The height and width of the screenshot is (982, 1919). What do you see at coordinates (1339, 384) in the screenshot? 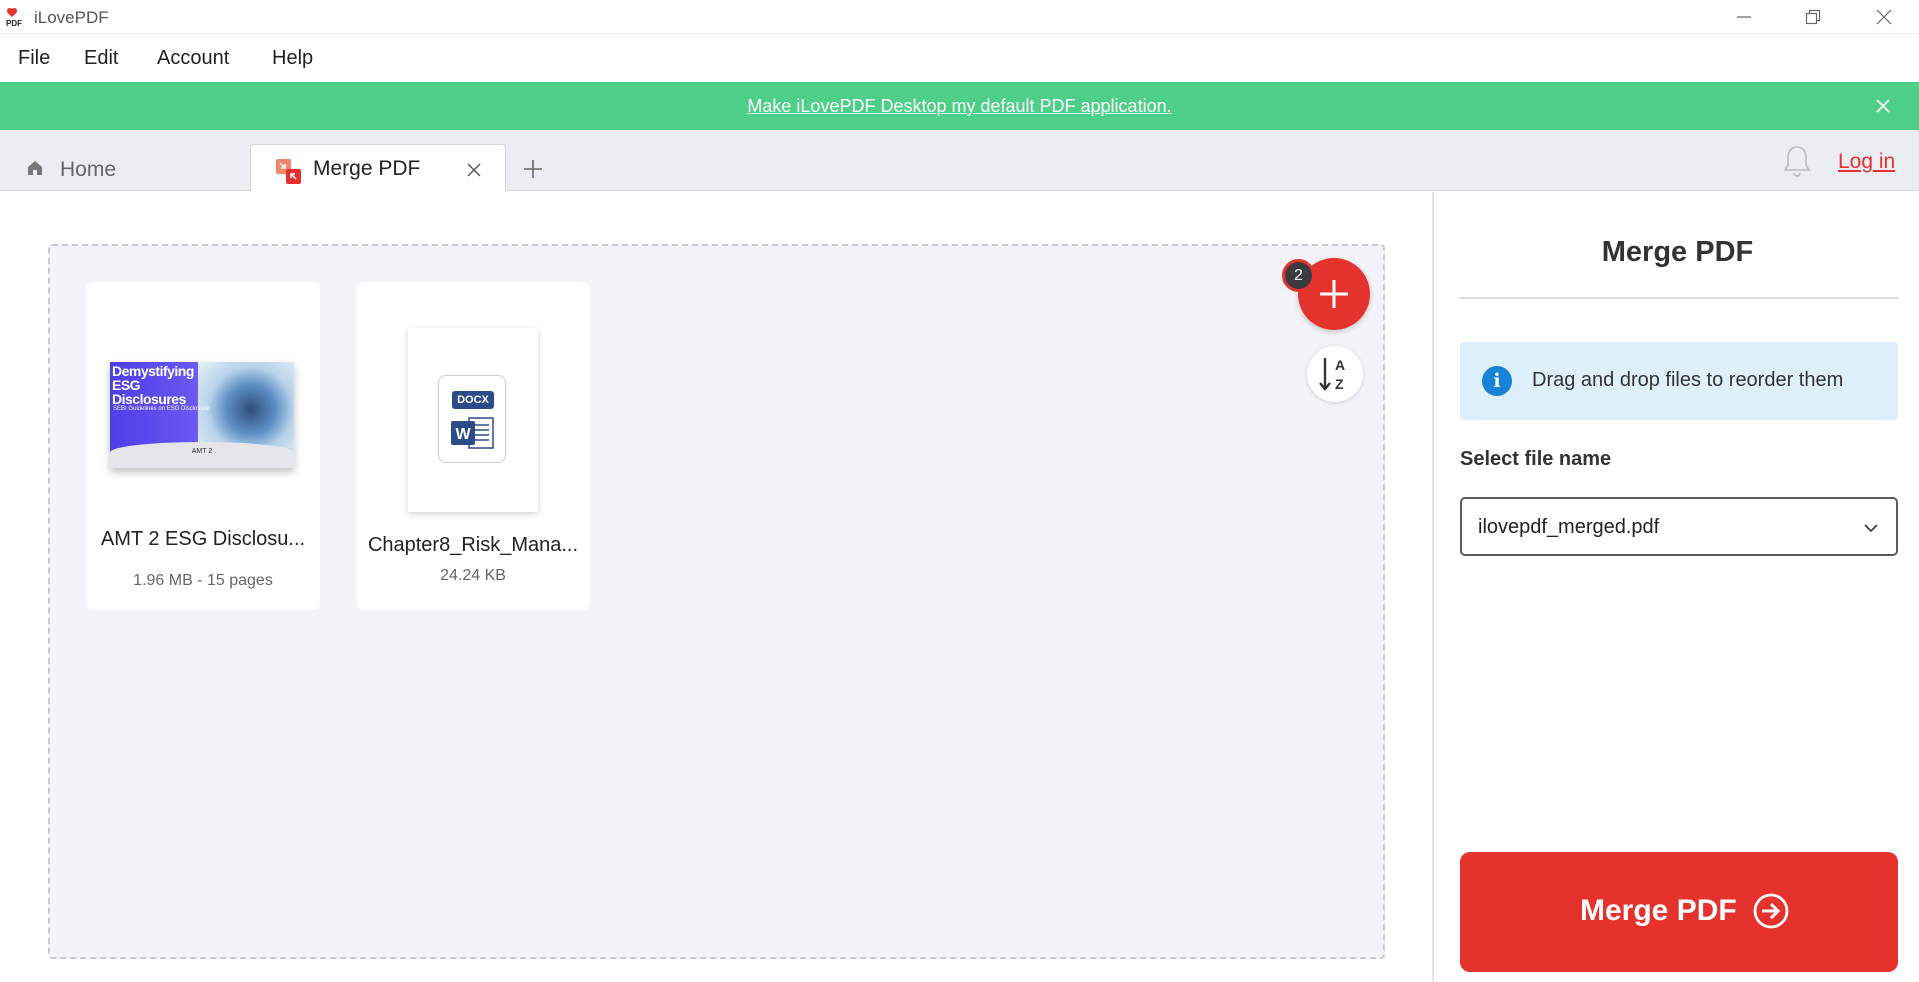
I see `svg-text: Z` at bounding box center [1339, 384].